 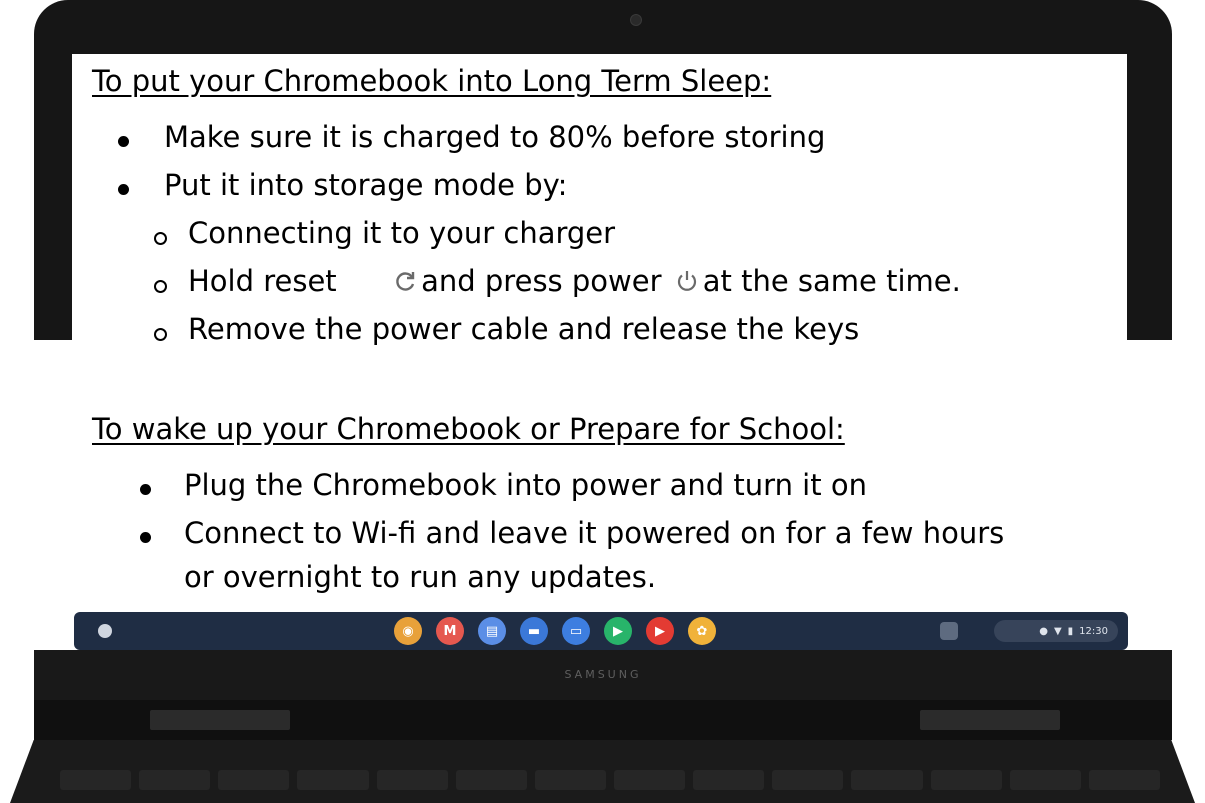 What do you see at coordinates (1093, 631) in the screenshot?
I see `clock: 12:30` at bounding box center [1093, 631].